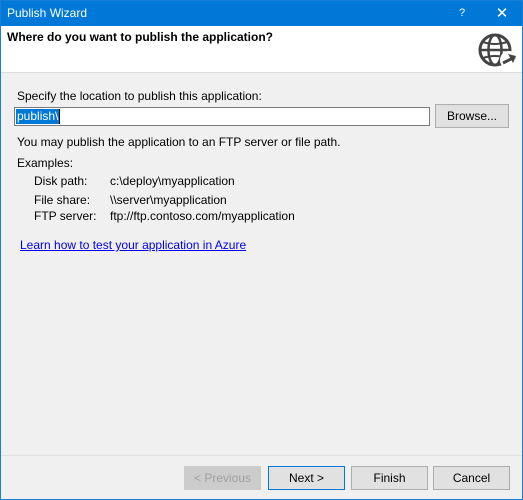 The width and height of the screenshot is (523, 500). I want to click on examples-label: Examples:, so click(45, 163).